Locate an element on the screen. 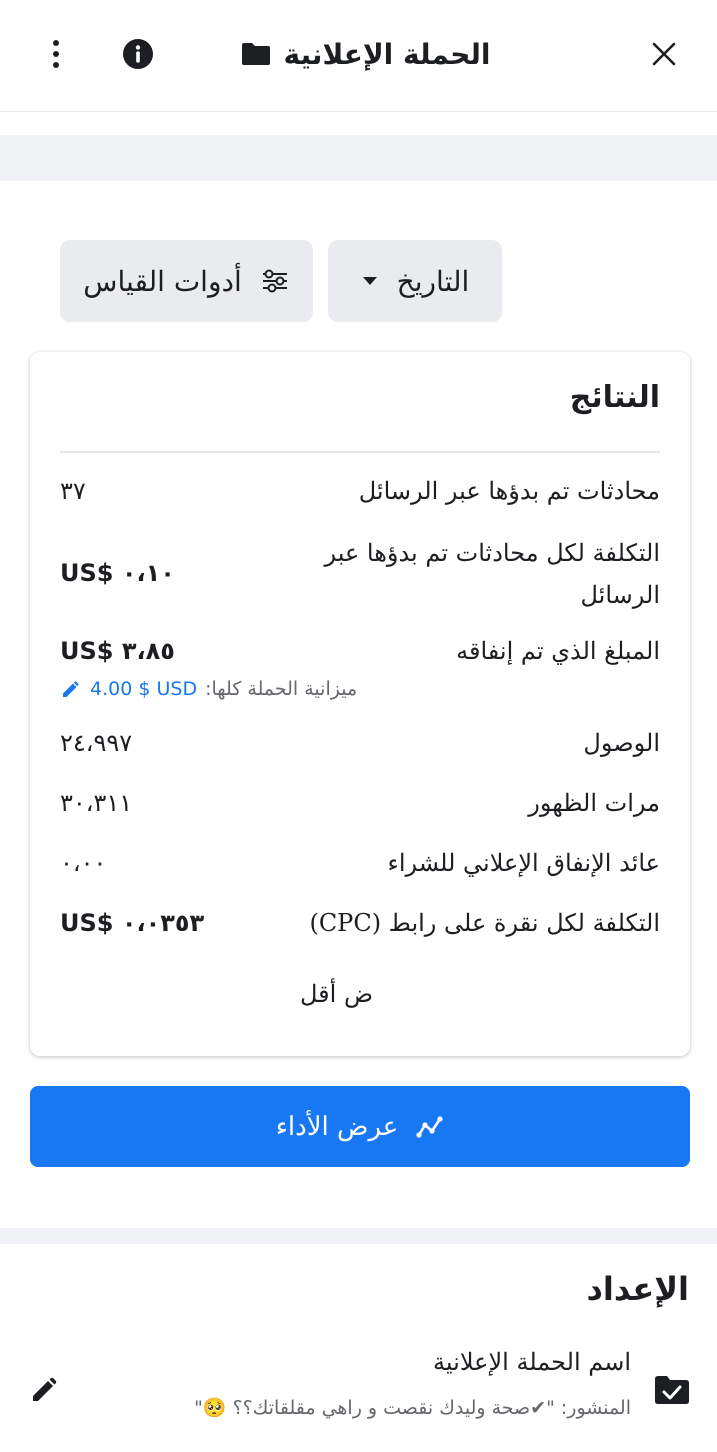 The width and height of the screenshot is (717, 1452). folder-check-icon is located at coordinates (672, 1390).